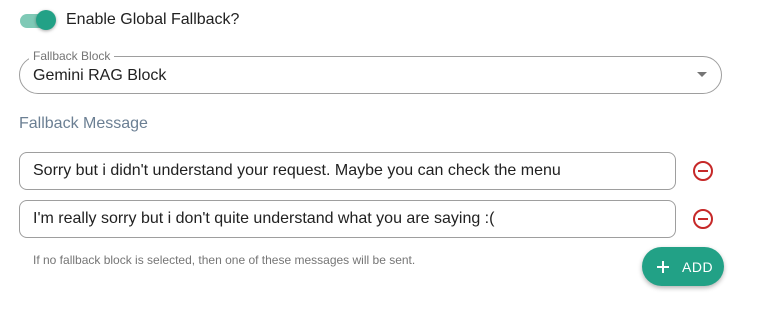 This screenshot has height=310, width=773. I want to click on fallback-message-title: Fallback Message, so click(83, 123).